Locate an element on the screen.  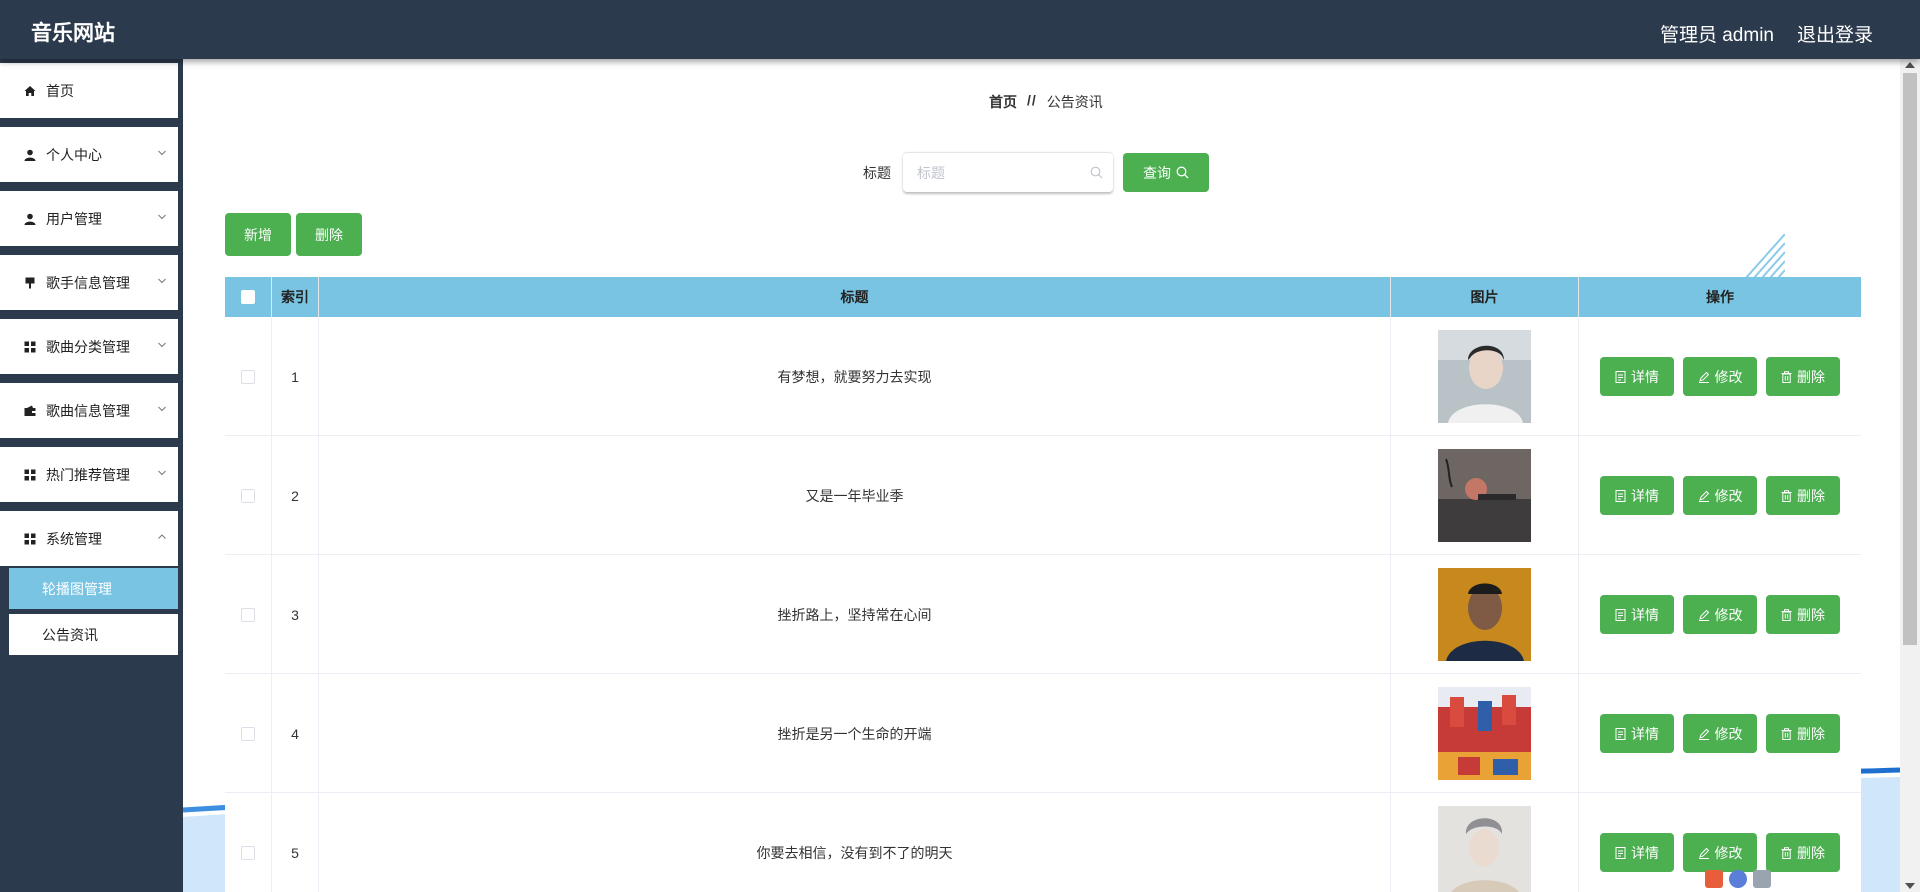
sidebar-item-system-management: 系统管理 is located at coordinates (89, 538).